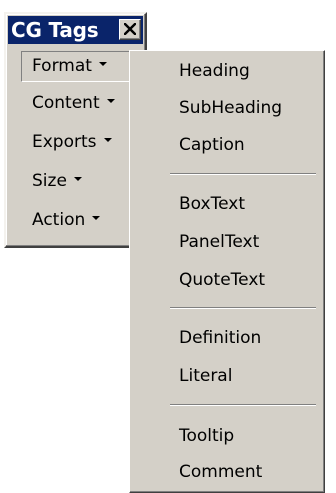  I want to click on menu-item-quotetext: QuoteText, so click(222, 280).